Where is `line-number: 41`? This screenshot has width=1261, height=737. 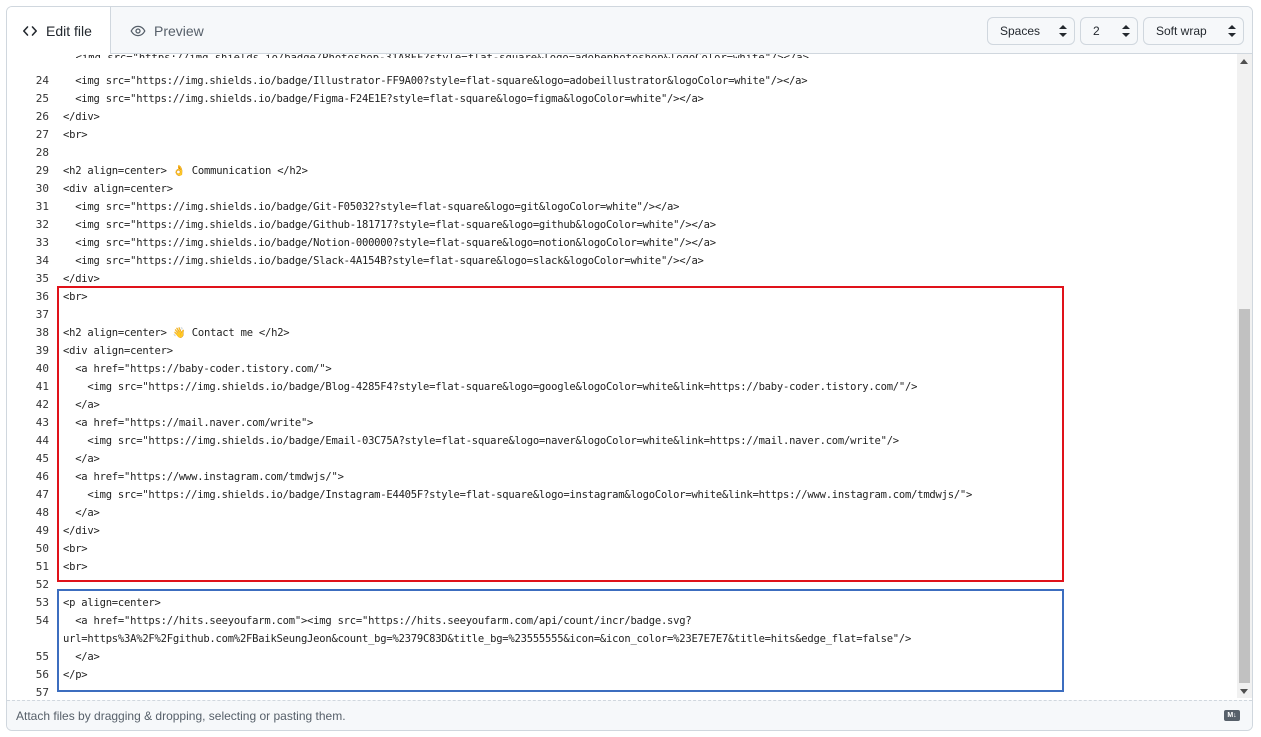 line-number: 41 is located at coordinates (42, 386).